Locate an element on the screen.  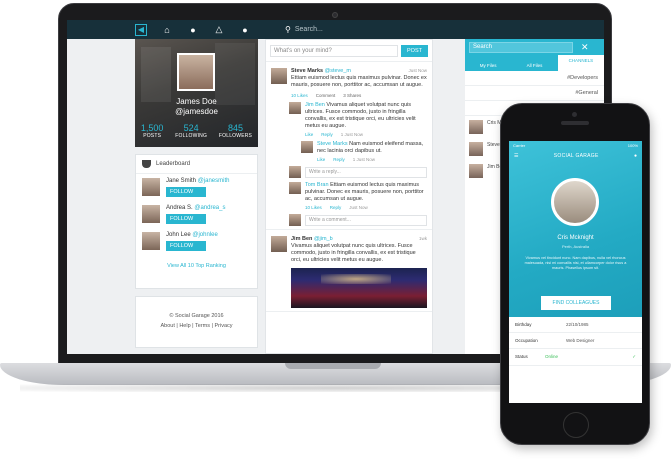
stat-following: 524 FOLLOWING is located at coordinates (191, 131).